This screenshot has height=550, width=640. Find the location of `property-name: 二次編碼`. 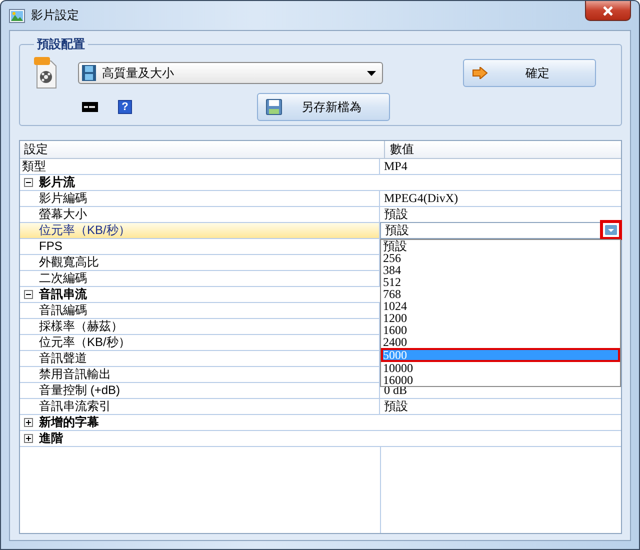

property-name: 二次編碼 is located at coordinates (200, 278).